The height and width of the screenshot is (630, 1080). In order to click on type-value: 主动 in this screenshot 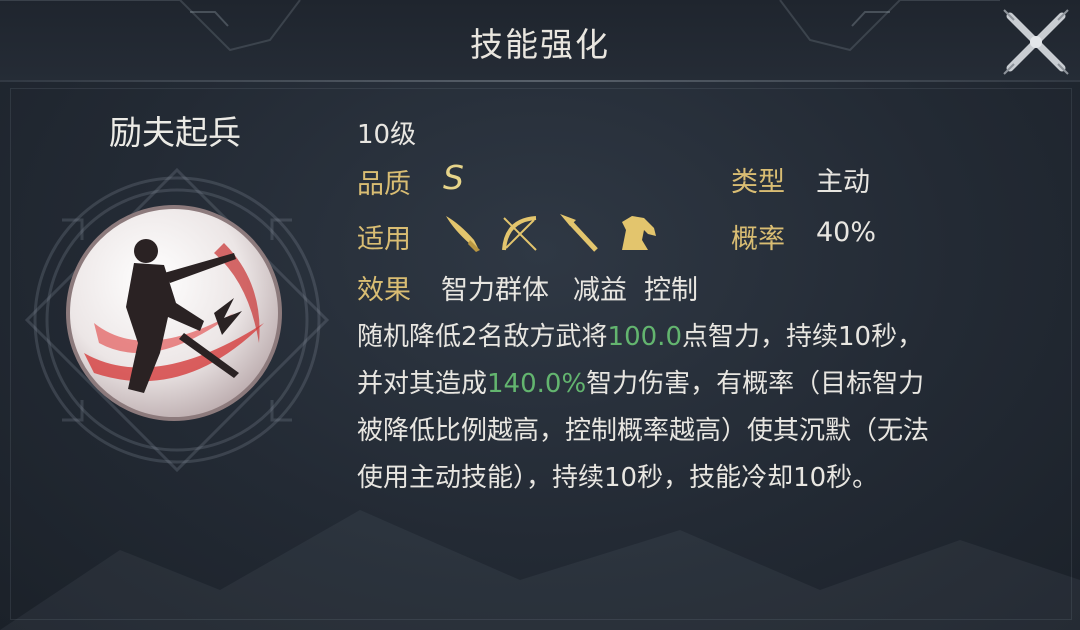, I will do `click(843, 182)`.